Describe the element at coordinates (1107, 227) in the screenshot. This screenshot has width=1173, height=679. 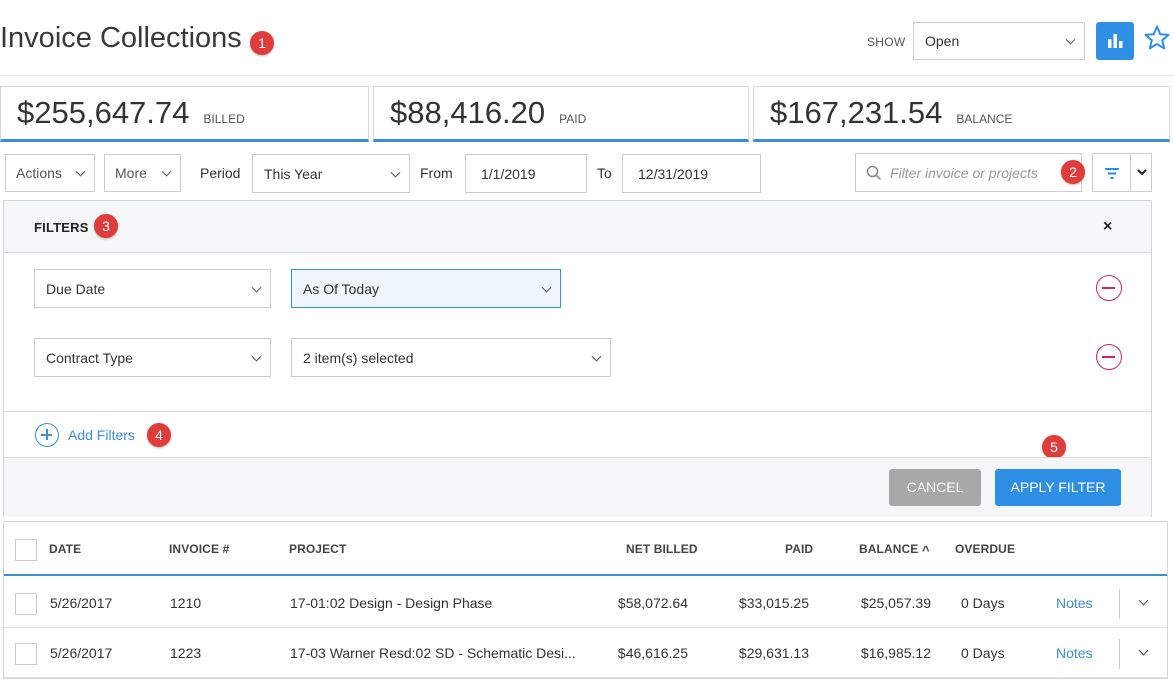
I see `close-icon: ×` at that location.